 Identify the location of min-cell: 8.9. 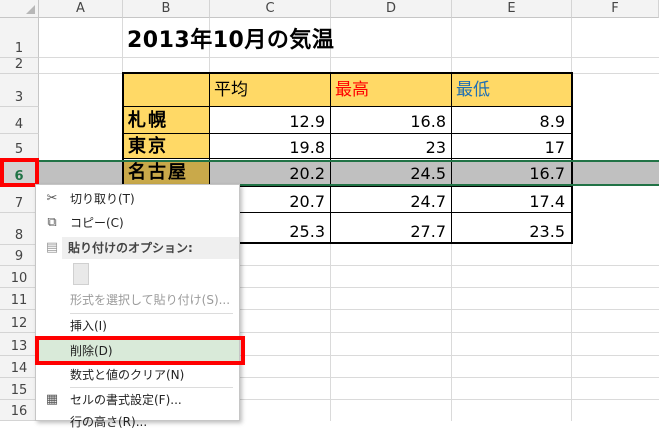
(511, 120).